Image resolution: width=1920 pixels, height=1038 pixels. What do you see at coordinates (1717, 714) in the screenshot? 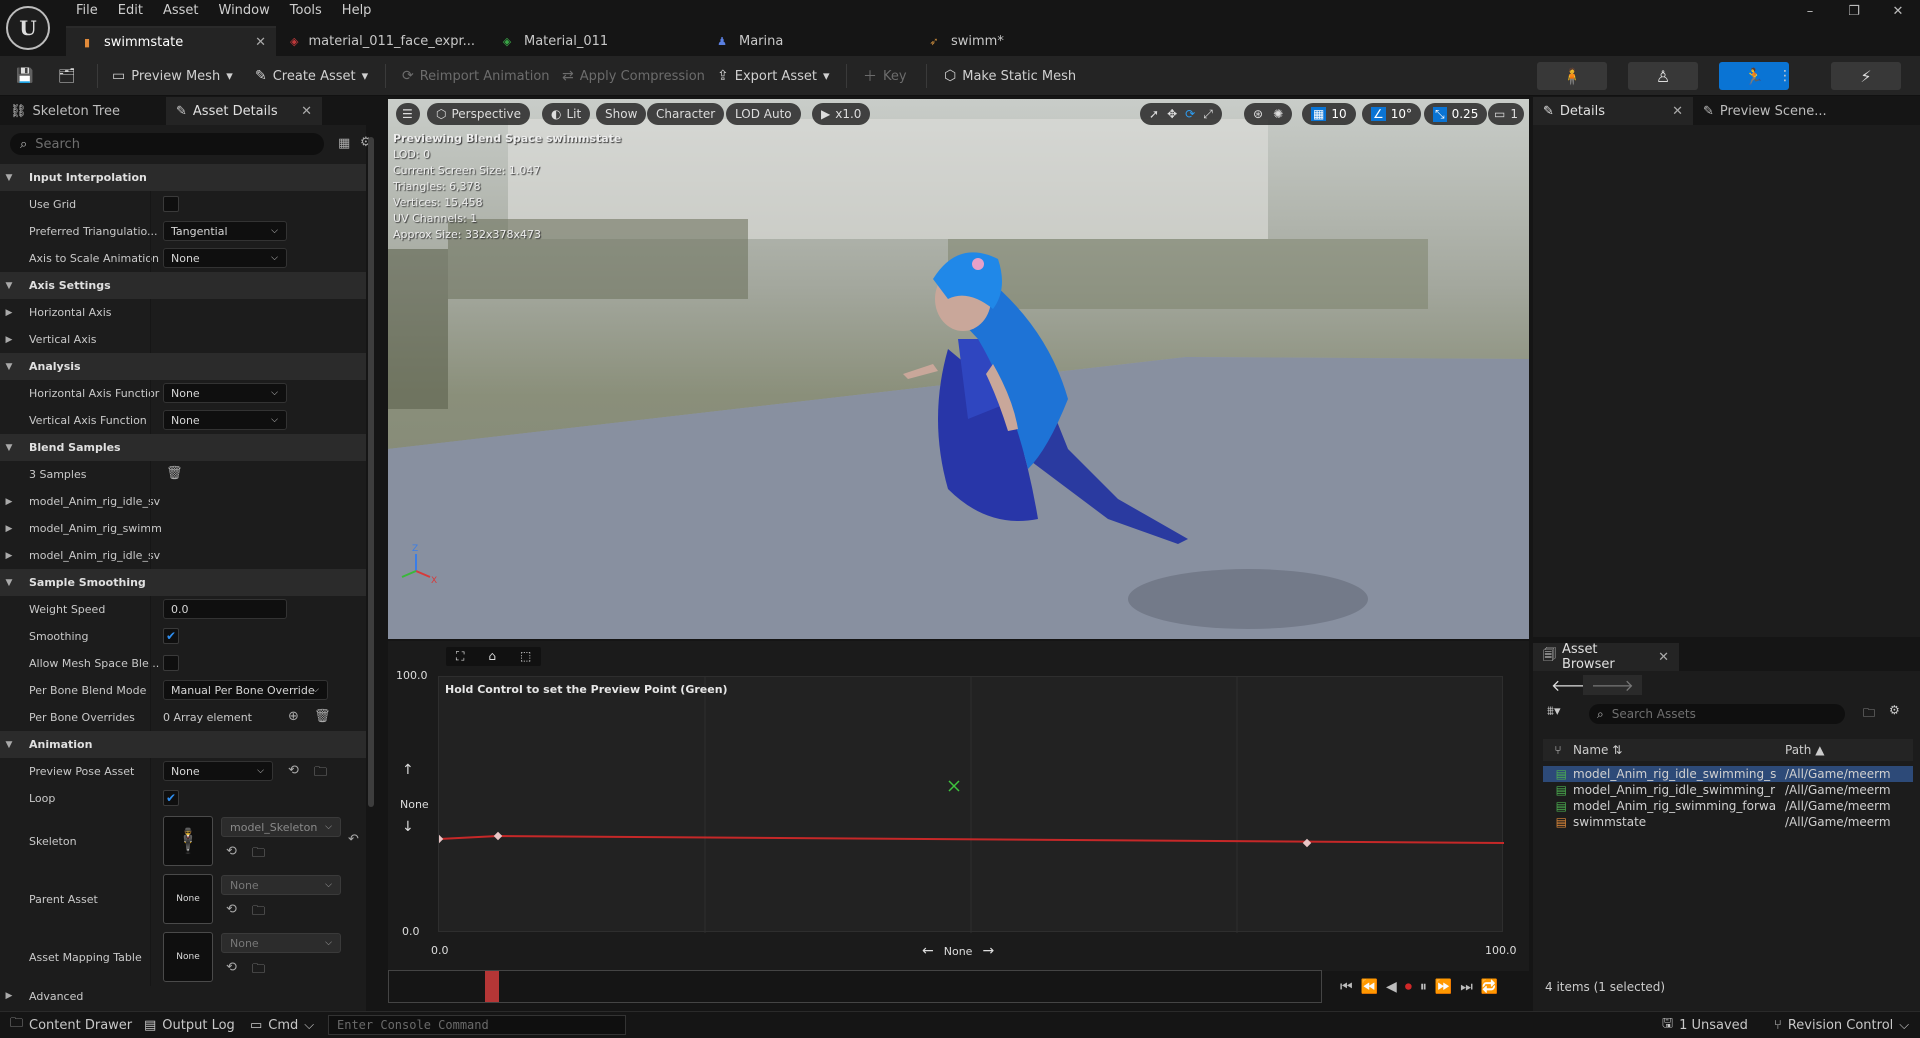
I see `asset-search-input: ⌕ Search Assets` at bounding box center [1717, 714].